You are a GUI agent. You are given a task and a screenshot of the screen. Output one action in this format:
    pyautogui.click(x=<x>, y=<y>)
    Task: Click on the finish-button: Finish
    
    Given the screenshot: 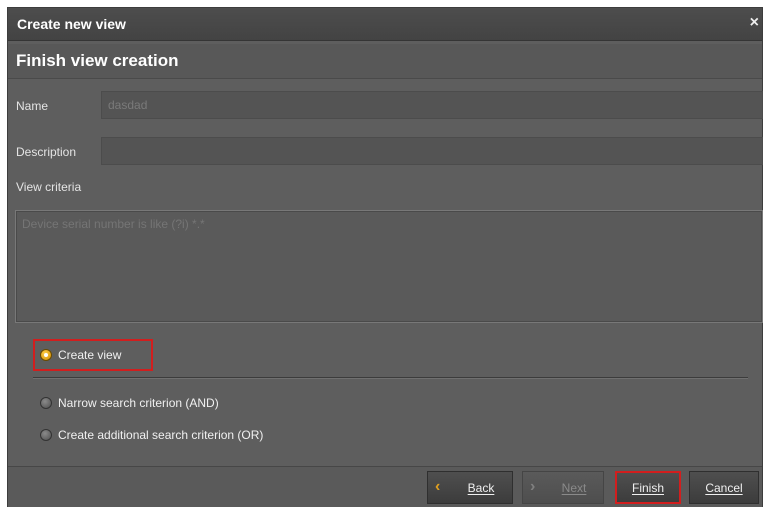 What is the action you would take?
    pyautogui.click(x=648, y=487)
    